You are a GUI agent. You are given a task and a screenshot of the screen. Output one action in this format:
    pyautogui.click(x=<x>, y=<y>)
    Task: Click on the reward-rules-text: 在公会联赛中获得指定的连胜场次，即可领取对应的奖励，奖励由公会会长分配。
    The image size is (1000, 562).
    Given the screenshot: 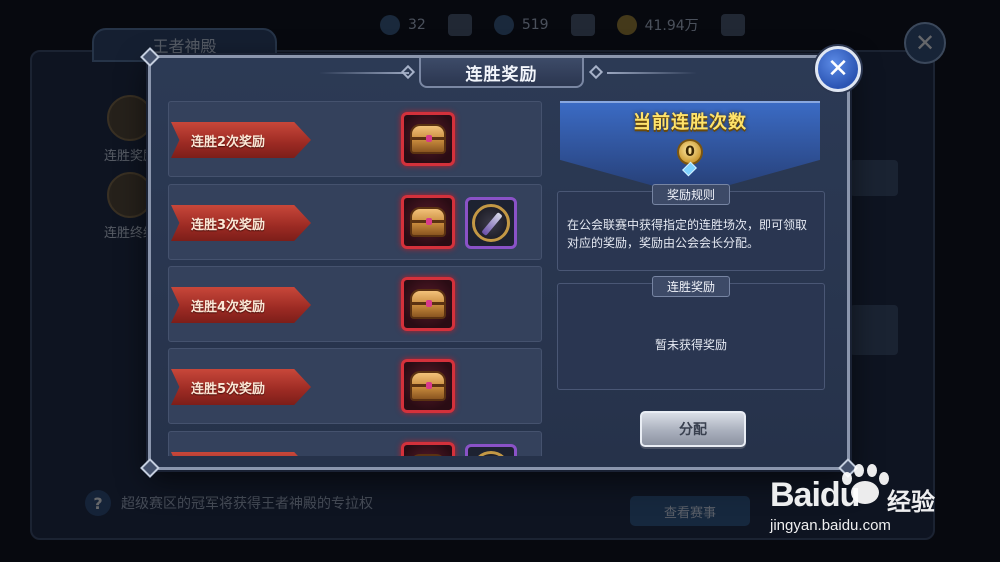 What is the action you would take?
    pyautogui.click(x=687, y=234)
    